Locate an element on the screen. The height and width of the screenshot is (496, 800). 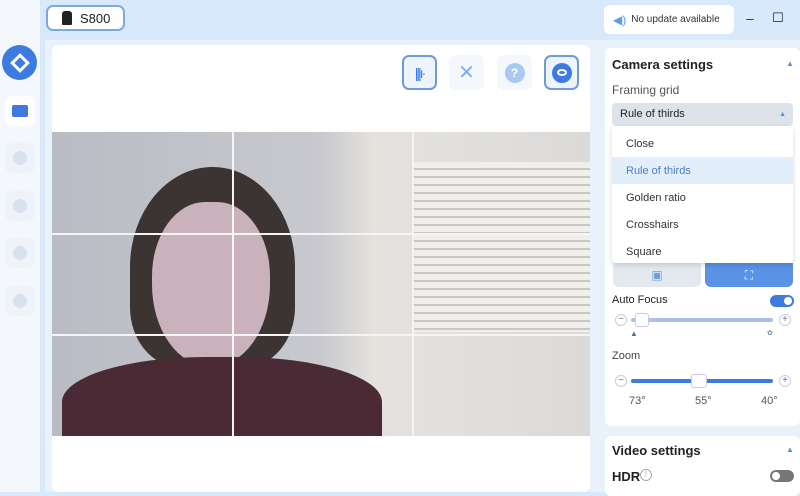
speaker-icon: ◀) is located at coordinates (620, 19).